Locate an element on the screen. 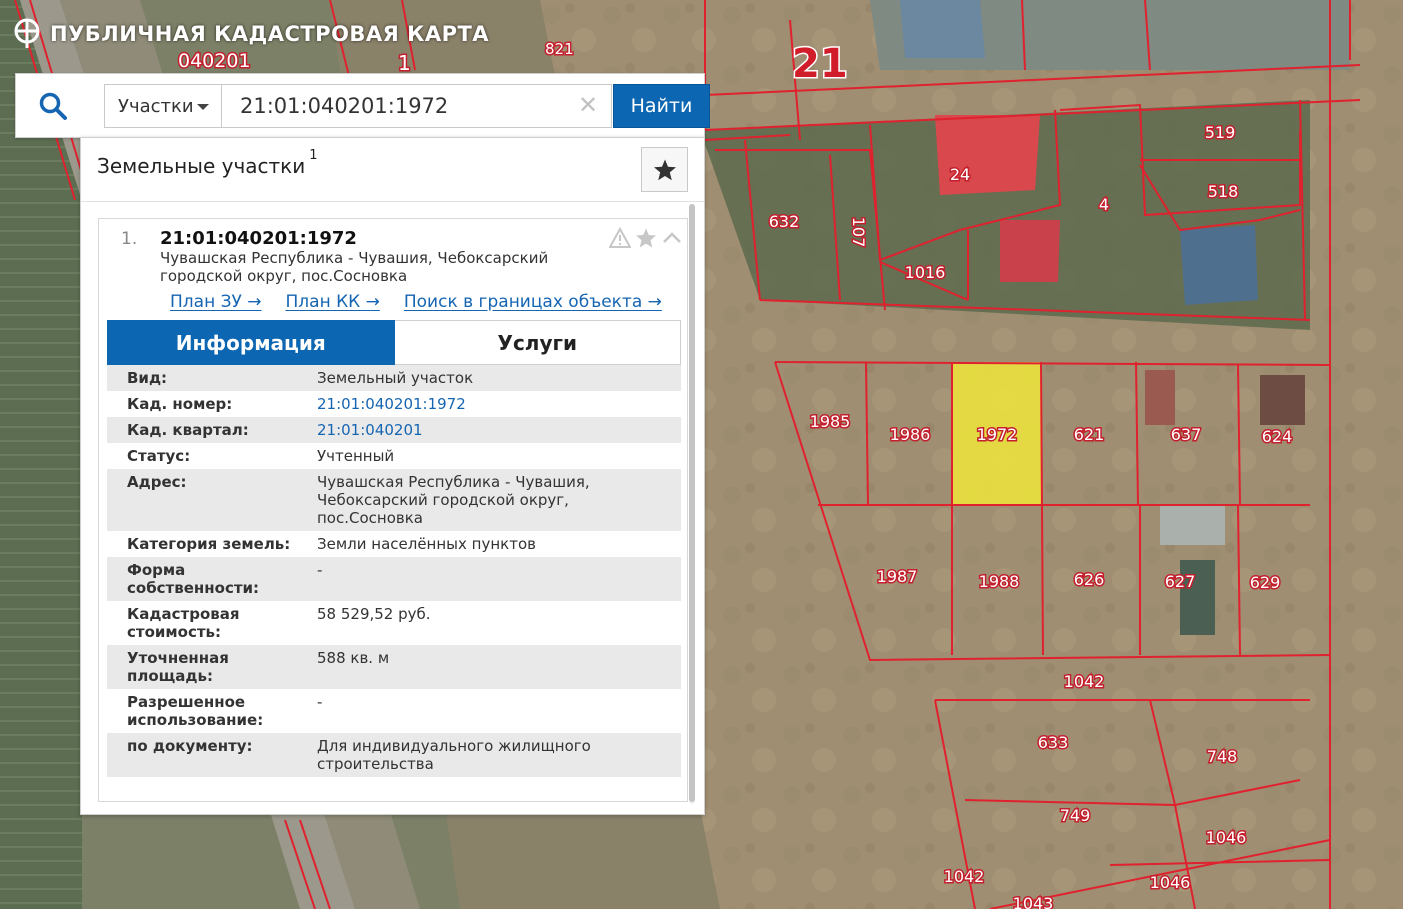 This screenshot has height=909, width=1403. parcel-label: 629 is located at coordinates (1265, 583).